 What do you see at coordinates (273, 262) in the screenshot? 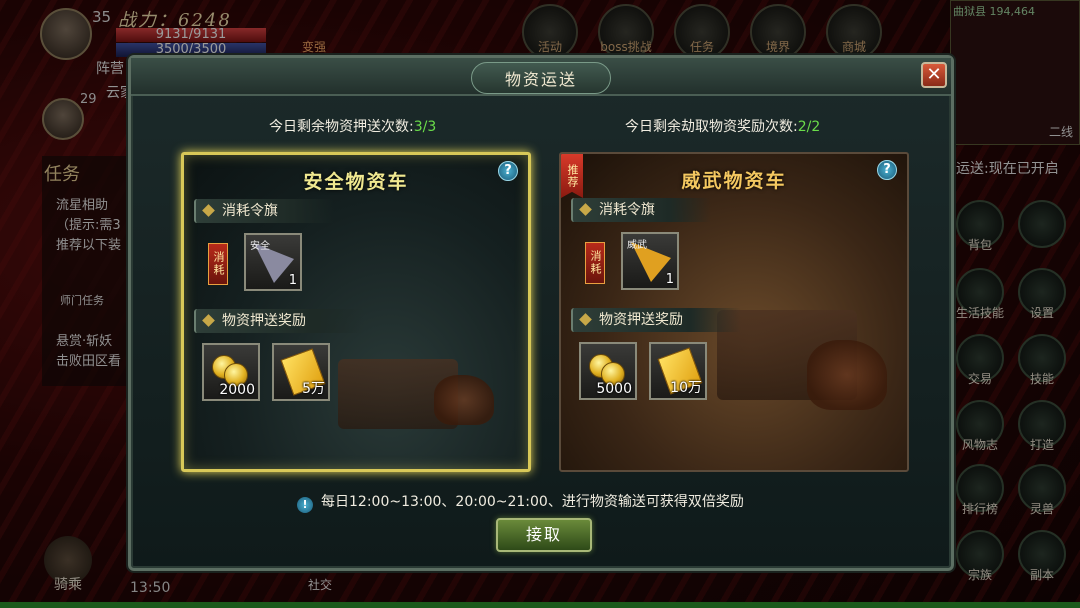
I see `flag-item-slot: 安全 1` at bounding box center [273, 262].